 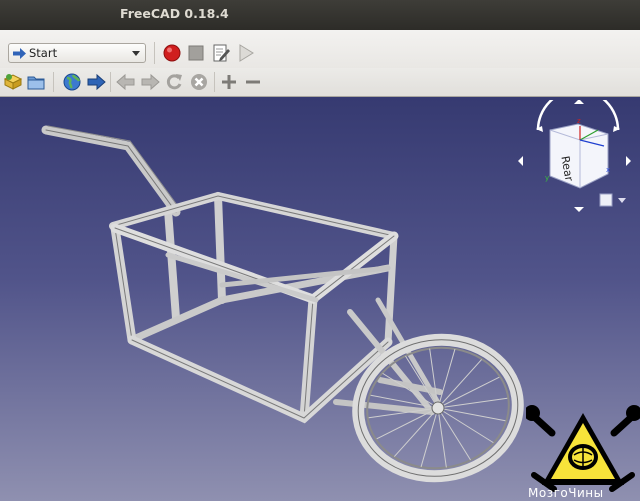 What do you see at coordinates (608, 170) in the screenshot?
I see `axis-x-label: x` at bounding box center [608, 170].